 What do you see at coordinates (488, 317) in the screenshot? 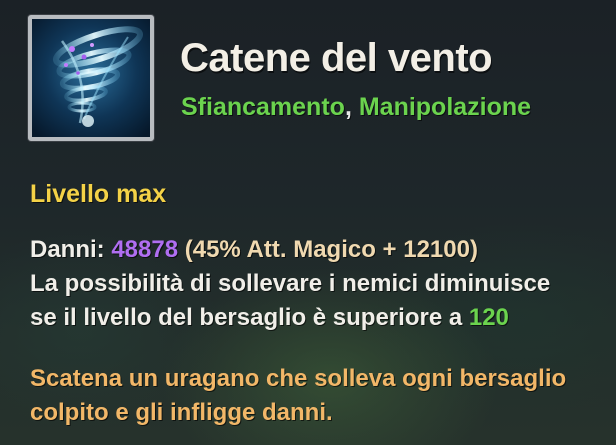
I see `level-threshold-value: 120` at bounding box center [488, 317].